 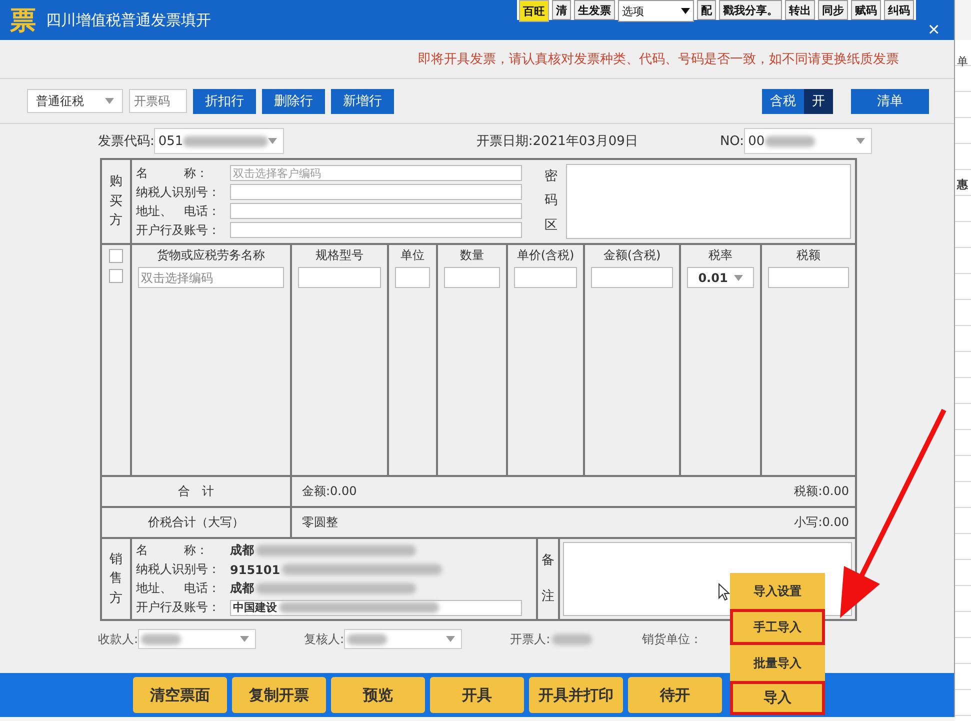 I want to click on list-button: 清单, so click(x=890, y=101).